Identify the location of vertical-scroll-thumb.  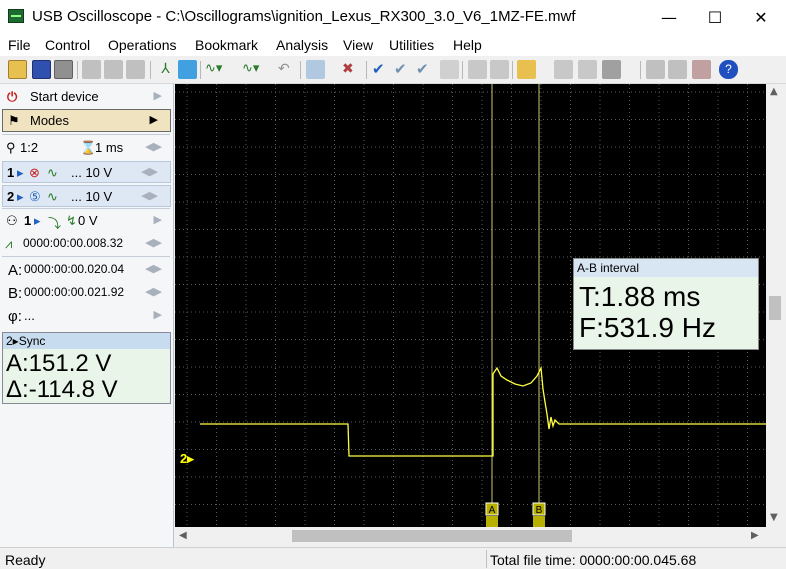
(775, 308).